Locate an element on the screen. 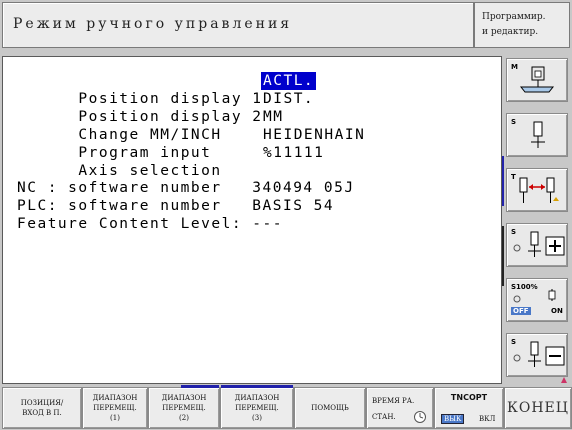 This screenshot has width=572, height=430. spindle-speed-up-icon is located at coordinates (539, 244).